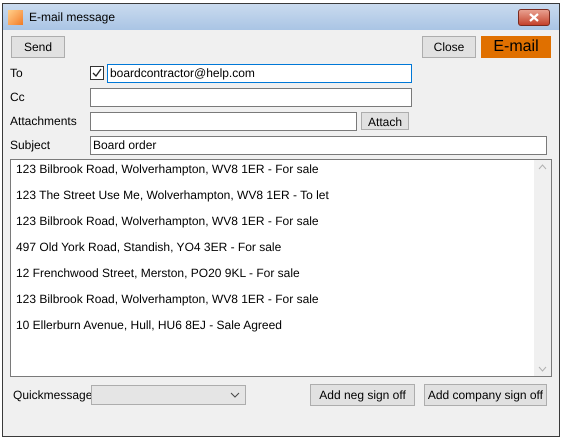  Describe the element at coordinates (485, 395) in the screenshot. I see `add-company-sign-off-button: Add company sign off` at that location.